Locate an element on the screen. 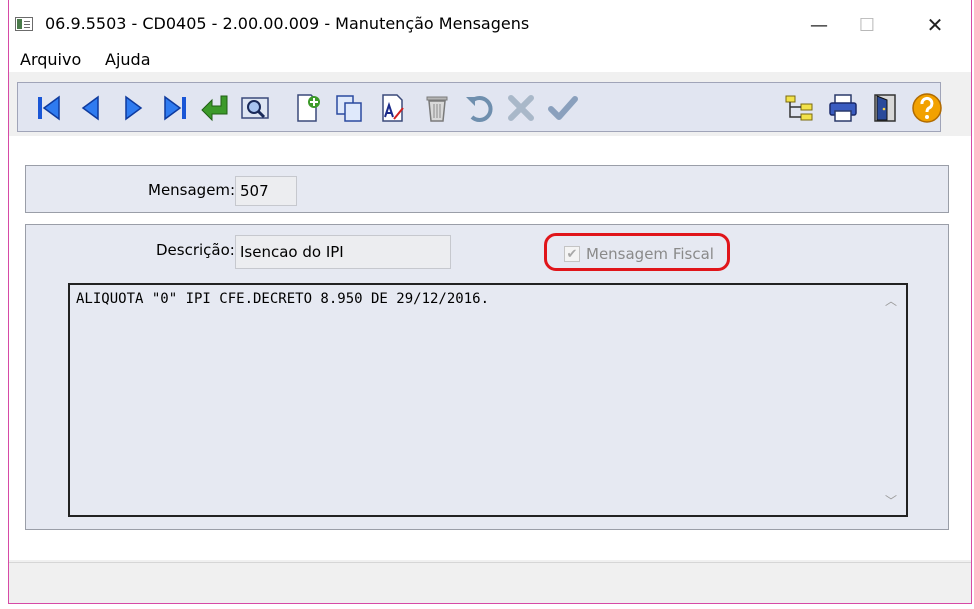 The height and width of the screenshot is (609, 974). cancel-button is located at coordinates (521, 108).